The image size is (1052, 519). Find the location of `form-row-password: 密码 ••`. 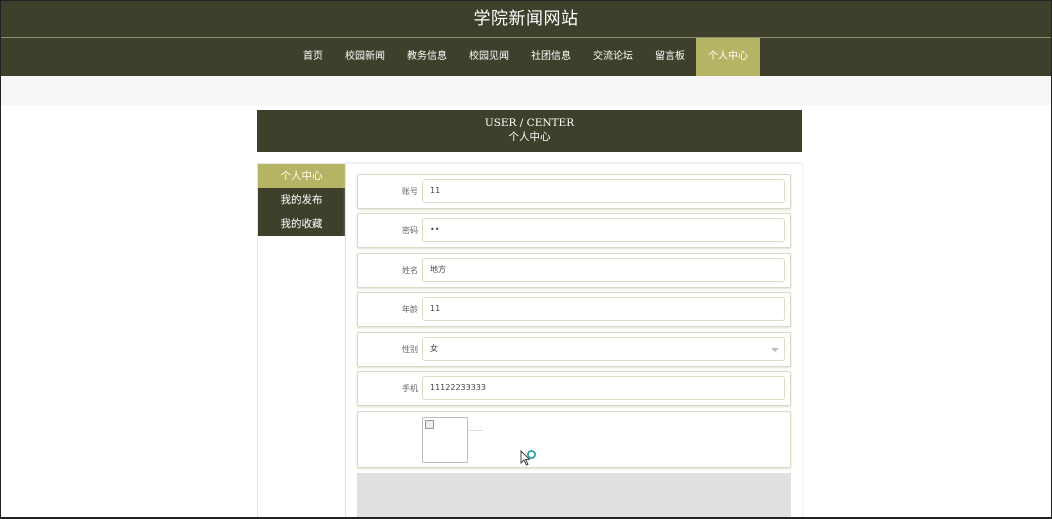

form-row-password: 密码 •• is located at coordinates (574, 230).